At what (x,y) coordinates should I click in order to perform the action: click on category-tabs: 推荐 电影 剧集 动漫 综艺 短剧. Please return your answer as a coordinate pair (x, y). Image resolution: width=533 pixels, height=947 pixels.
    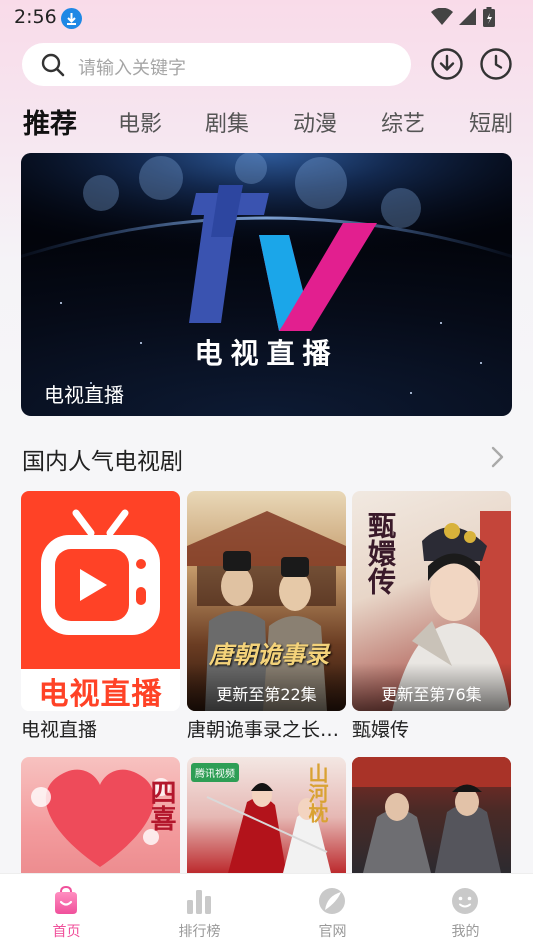
    Looking at the image, I should click on (266, 121).